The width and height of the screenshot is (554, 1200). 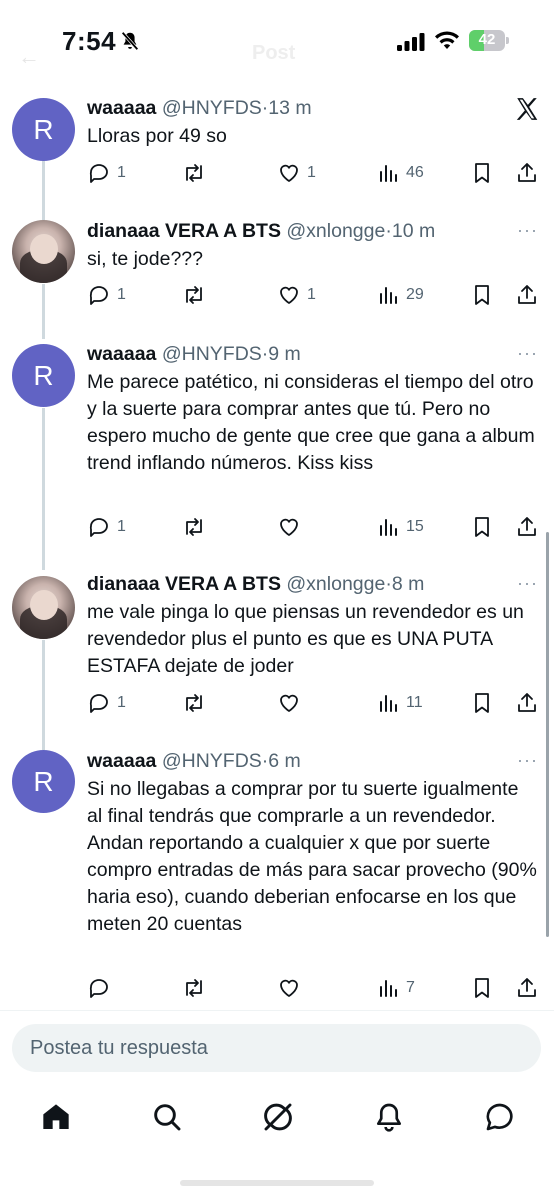 What do you see at coordinates (119, 1048) in the screenshot?
I see `reply-placeholder: Postea tu respuesta` at bounding box center [119, 1048].